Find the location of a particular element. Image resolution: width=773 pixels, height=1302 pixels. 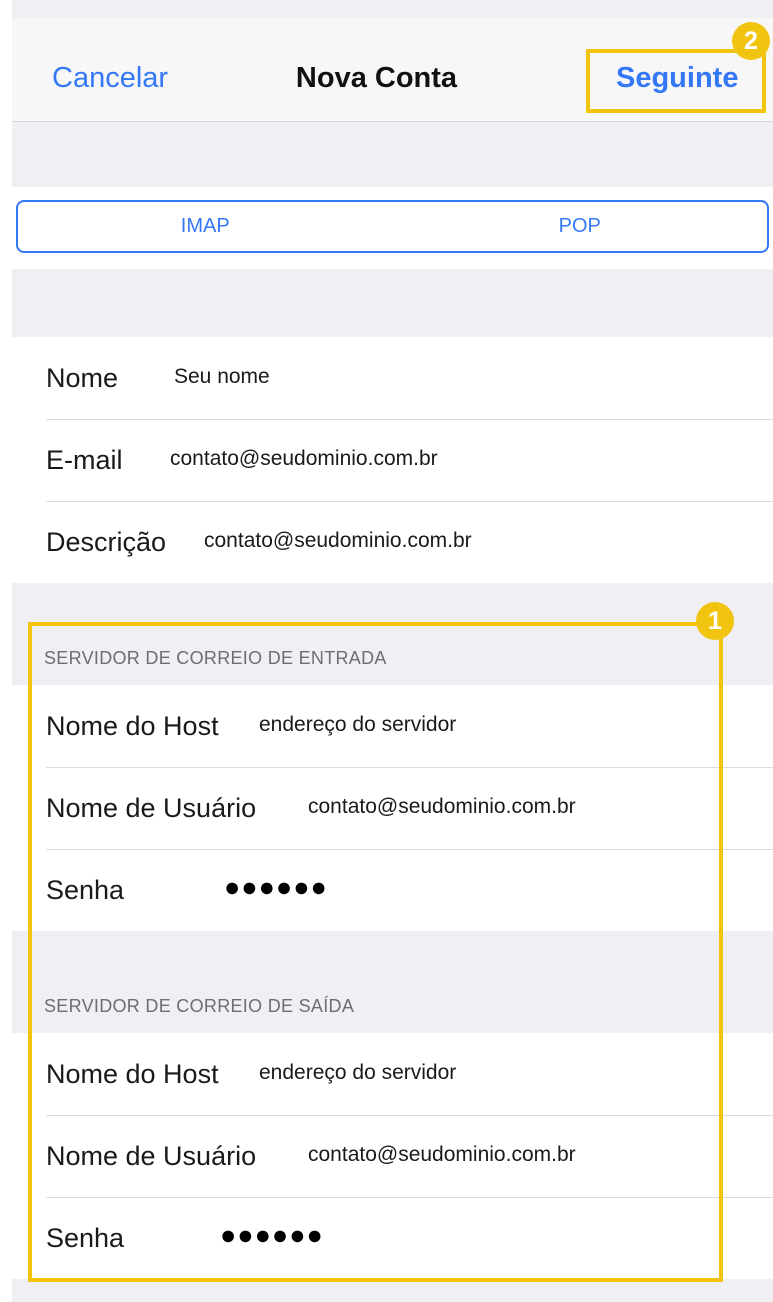

email-row: E-mail contato@seudominio.com.br is located at coordinates (392, 460).